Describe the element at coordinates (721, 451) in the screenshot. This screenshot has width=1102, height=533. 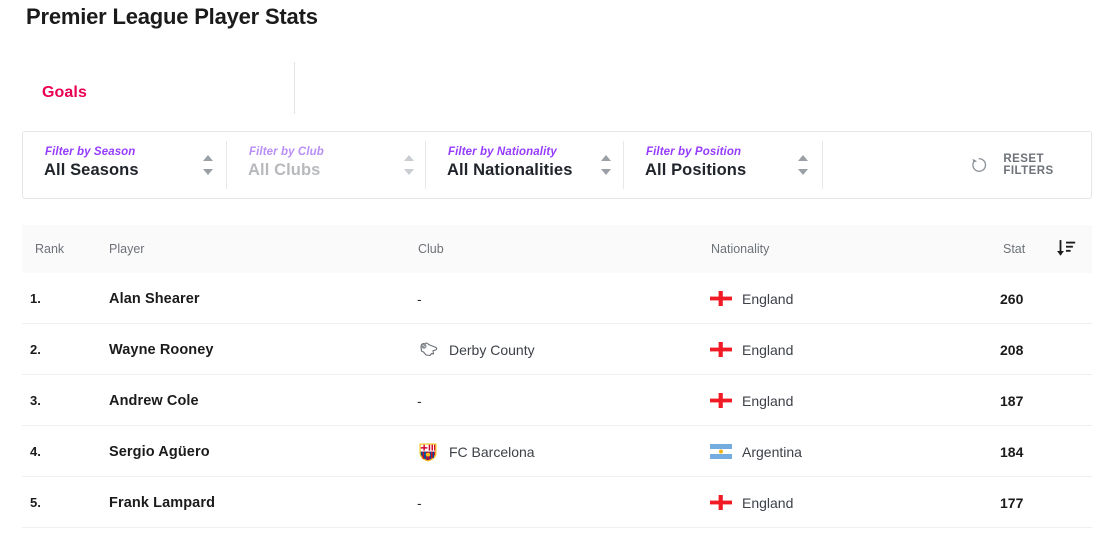
I see `flag-argentina-icon` at that location.